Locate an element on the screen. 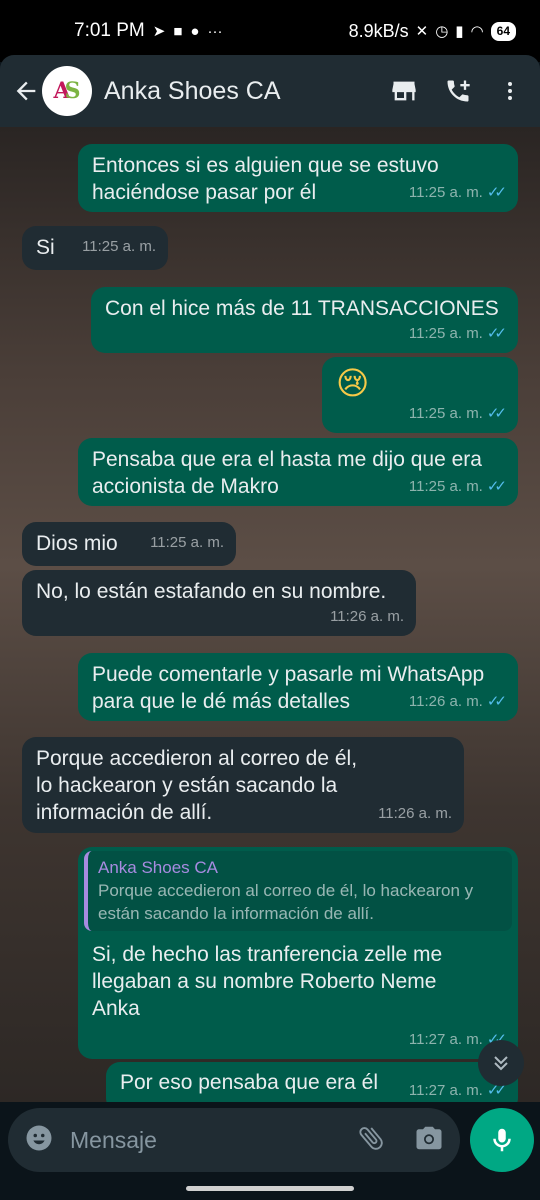 This screenshot has width=540, height=1200. message-text: Con el hice más de 11 TRANSACCIONES is located at coordinates (302, 308).